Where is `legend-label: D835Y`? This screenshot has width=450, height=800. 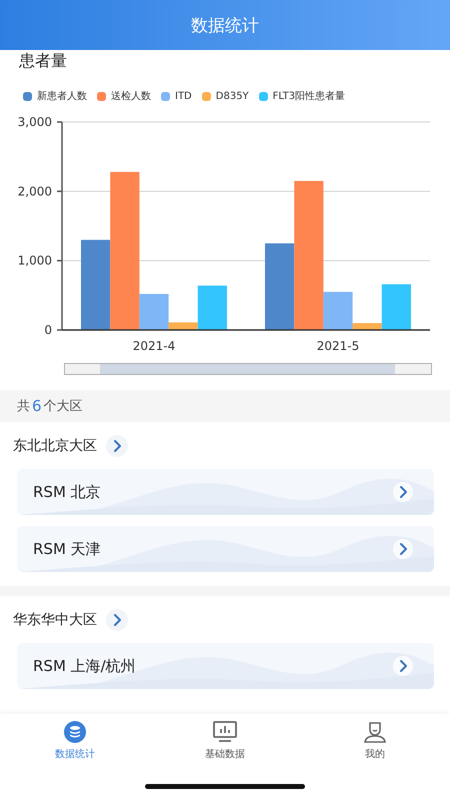 legend-label: D835Y is located at coordinates (232, 96).